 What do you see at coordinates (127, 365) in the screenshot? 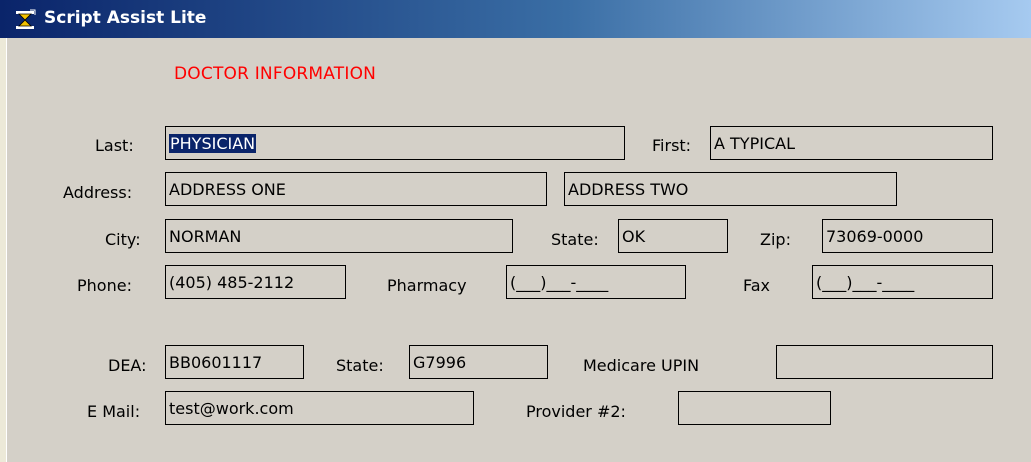
I see `dea-label: DEA:` at bounding box center [127, 365].